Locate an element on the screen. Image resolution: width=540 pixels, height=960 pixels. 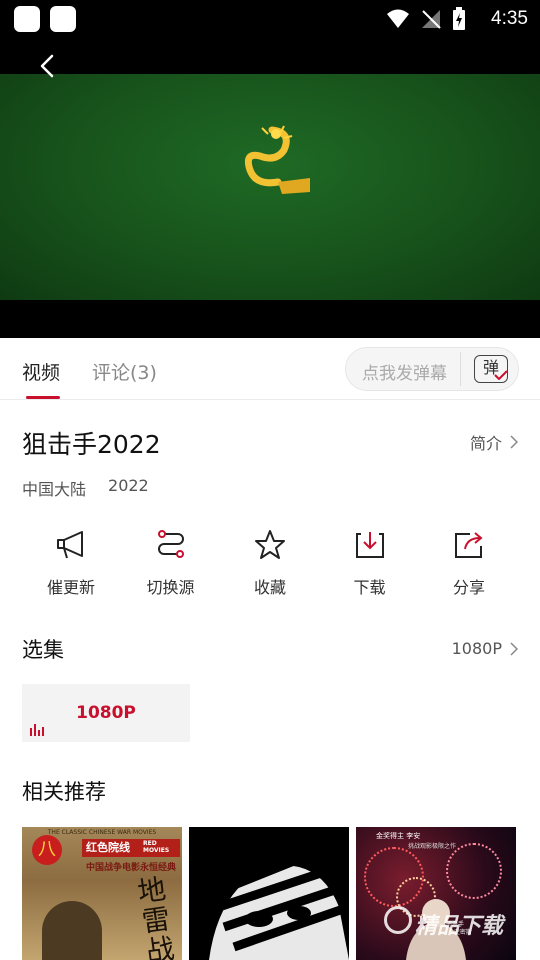
video-meta: 中国大陆 2022 is located at coordinates (85, 488).